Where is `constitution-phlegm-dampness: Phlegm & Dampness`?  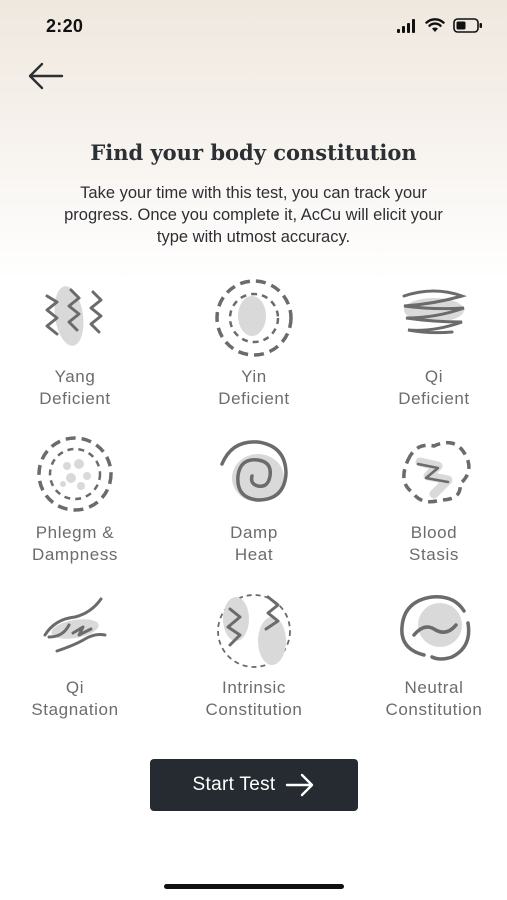 constitution-phlegm-dampness: Phlegm & Dampness is located at coordinates (75, 504).